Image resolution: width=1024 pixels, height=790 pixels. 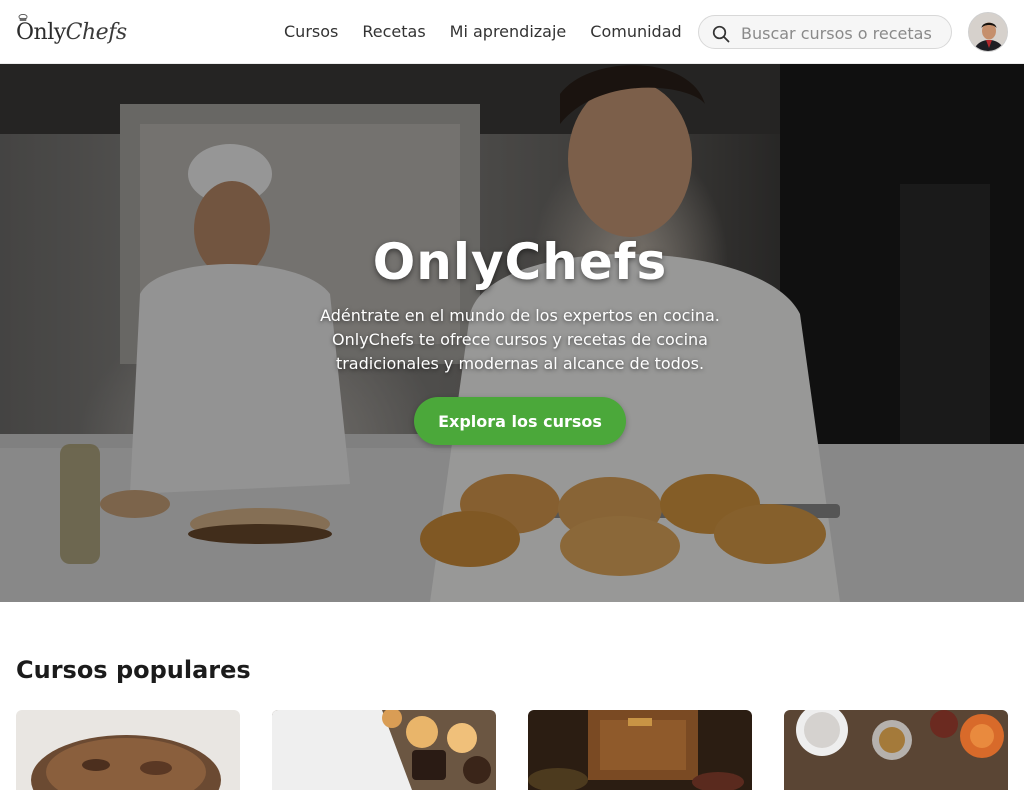 I want to click on search-icon, so click(x=721, y=34).